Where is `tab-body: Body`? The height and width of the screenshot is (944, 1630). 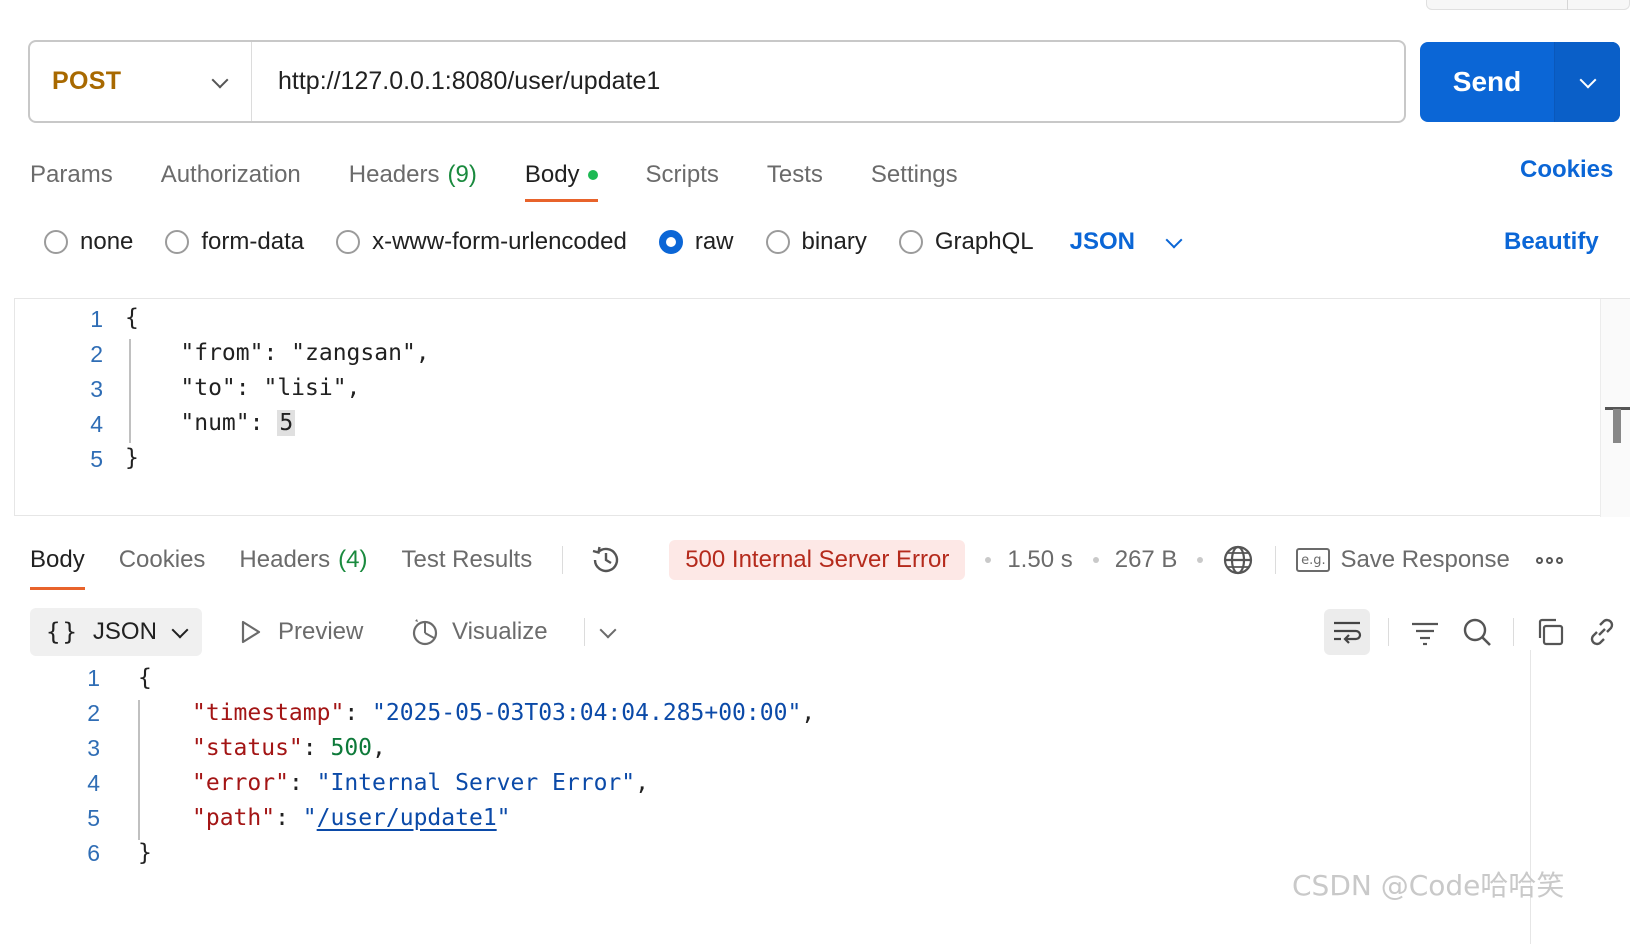
tab-body: Body is located at coordinates (561, 176).